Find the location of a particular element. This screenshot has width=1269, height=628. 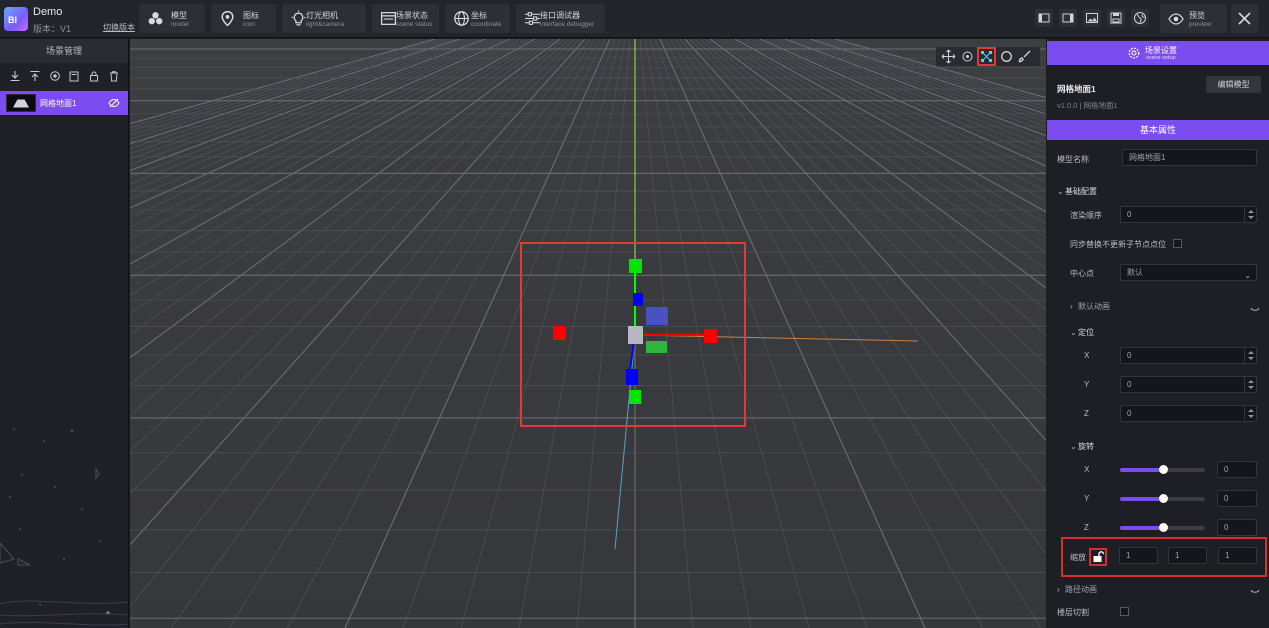

download-icon is located at coordinates (15, 76).